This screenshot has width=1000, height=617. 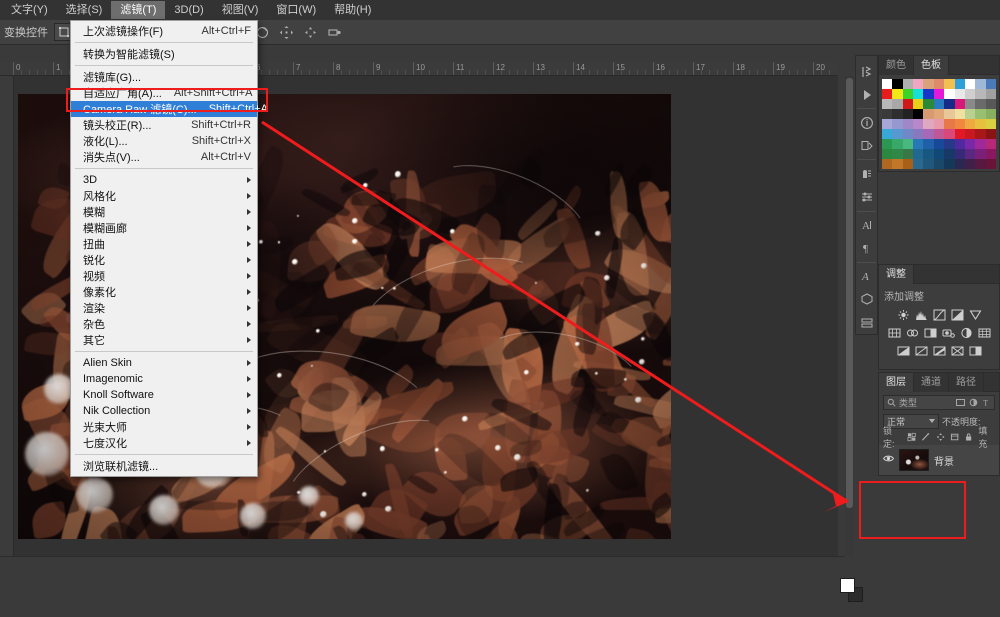 What do you see at coordinates (903, 314) in the screenshot?
I see `brightness-contrast-icon` at bounding box center [903, 314].